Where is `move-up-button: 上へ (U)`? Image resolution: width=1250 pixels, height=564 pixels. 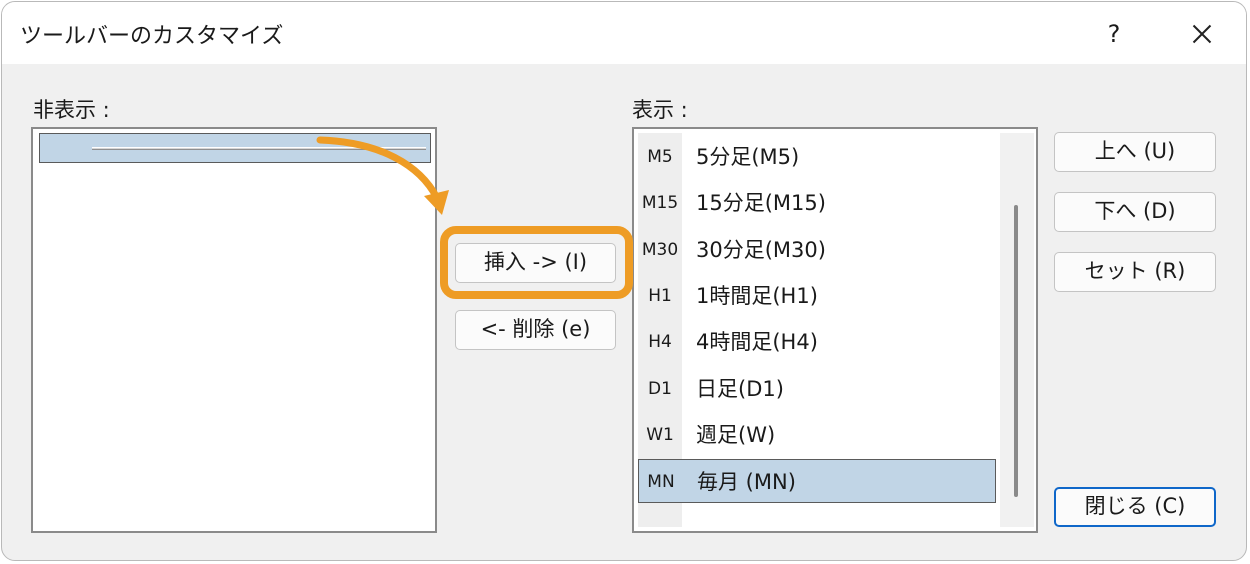
move-up-button: 上へ (U) is located at coordinates (1135, 152).